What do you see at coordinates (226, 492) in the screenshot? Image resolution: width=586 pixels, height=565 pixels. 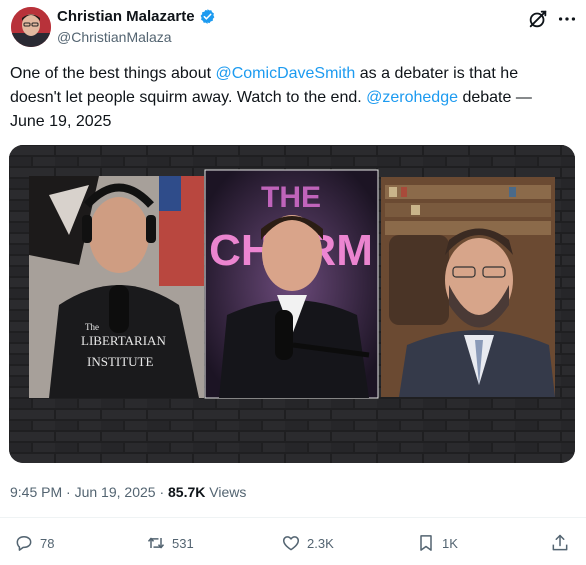 I see `views-label: Views` at bounding box center [226, 492].